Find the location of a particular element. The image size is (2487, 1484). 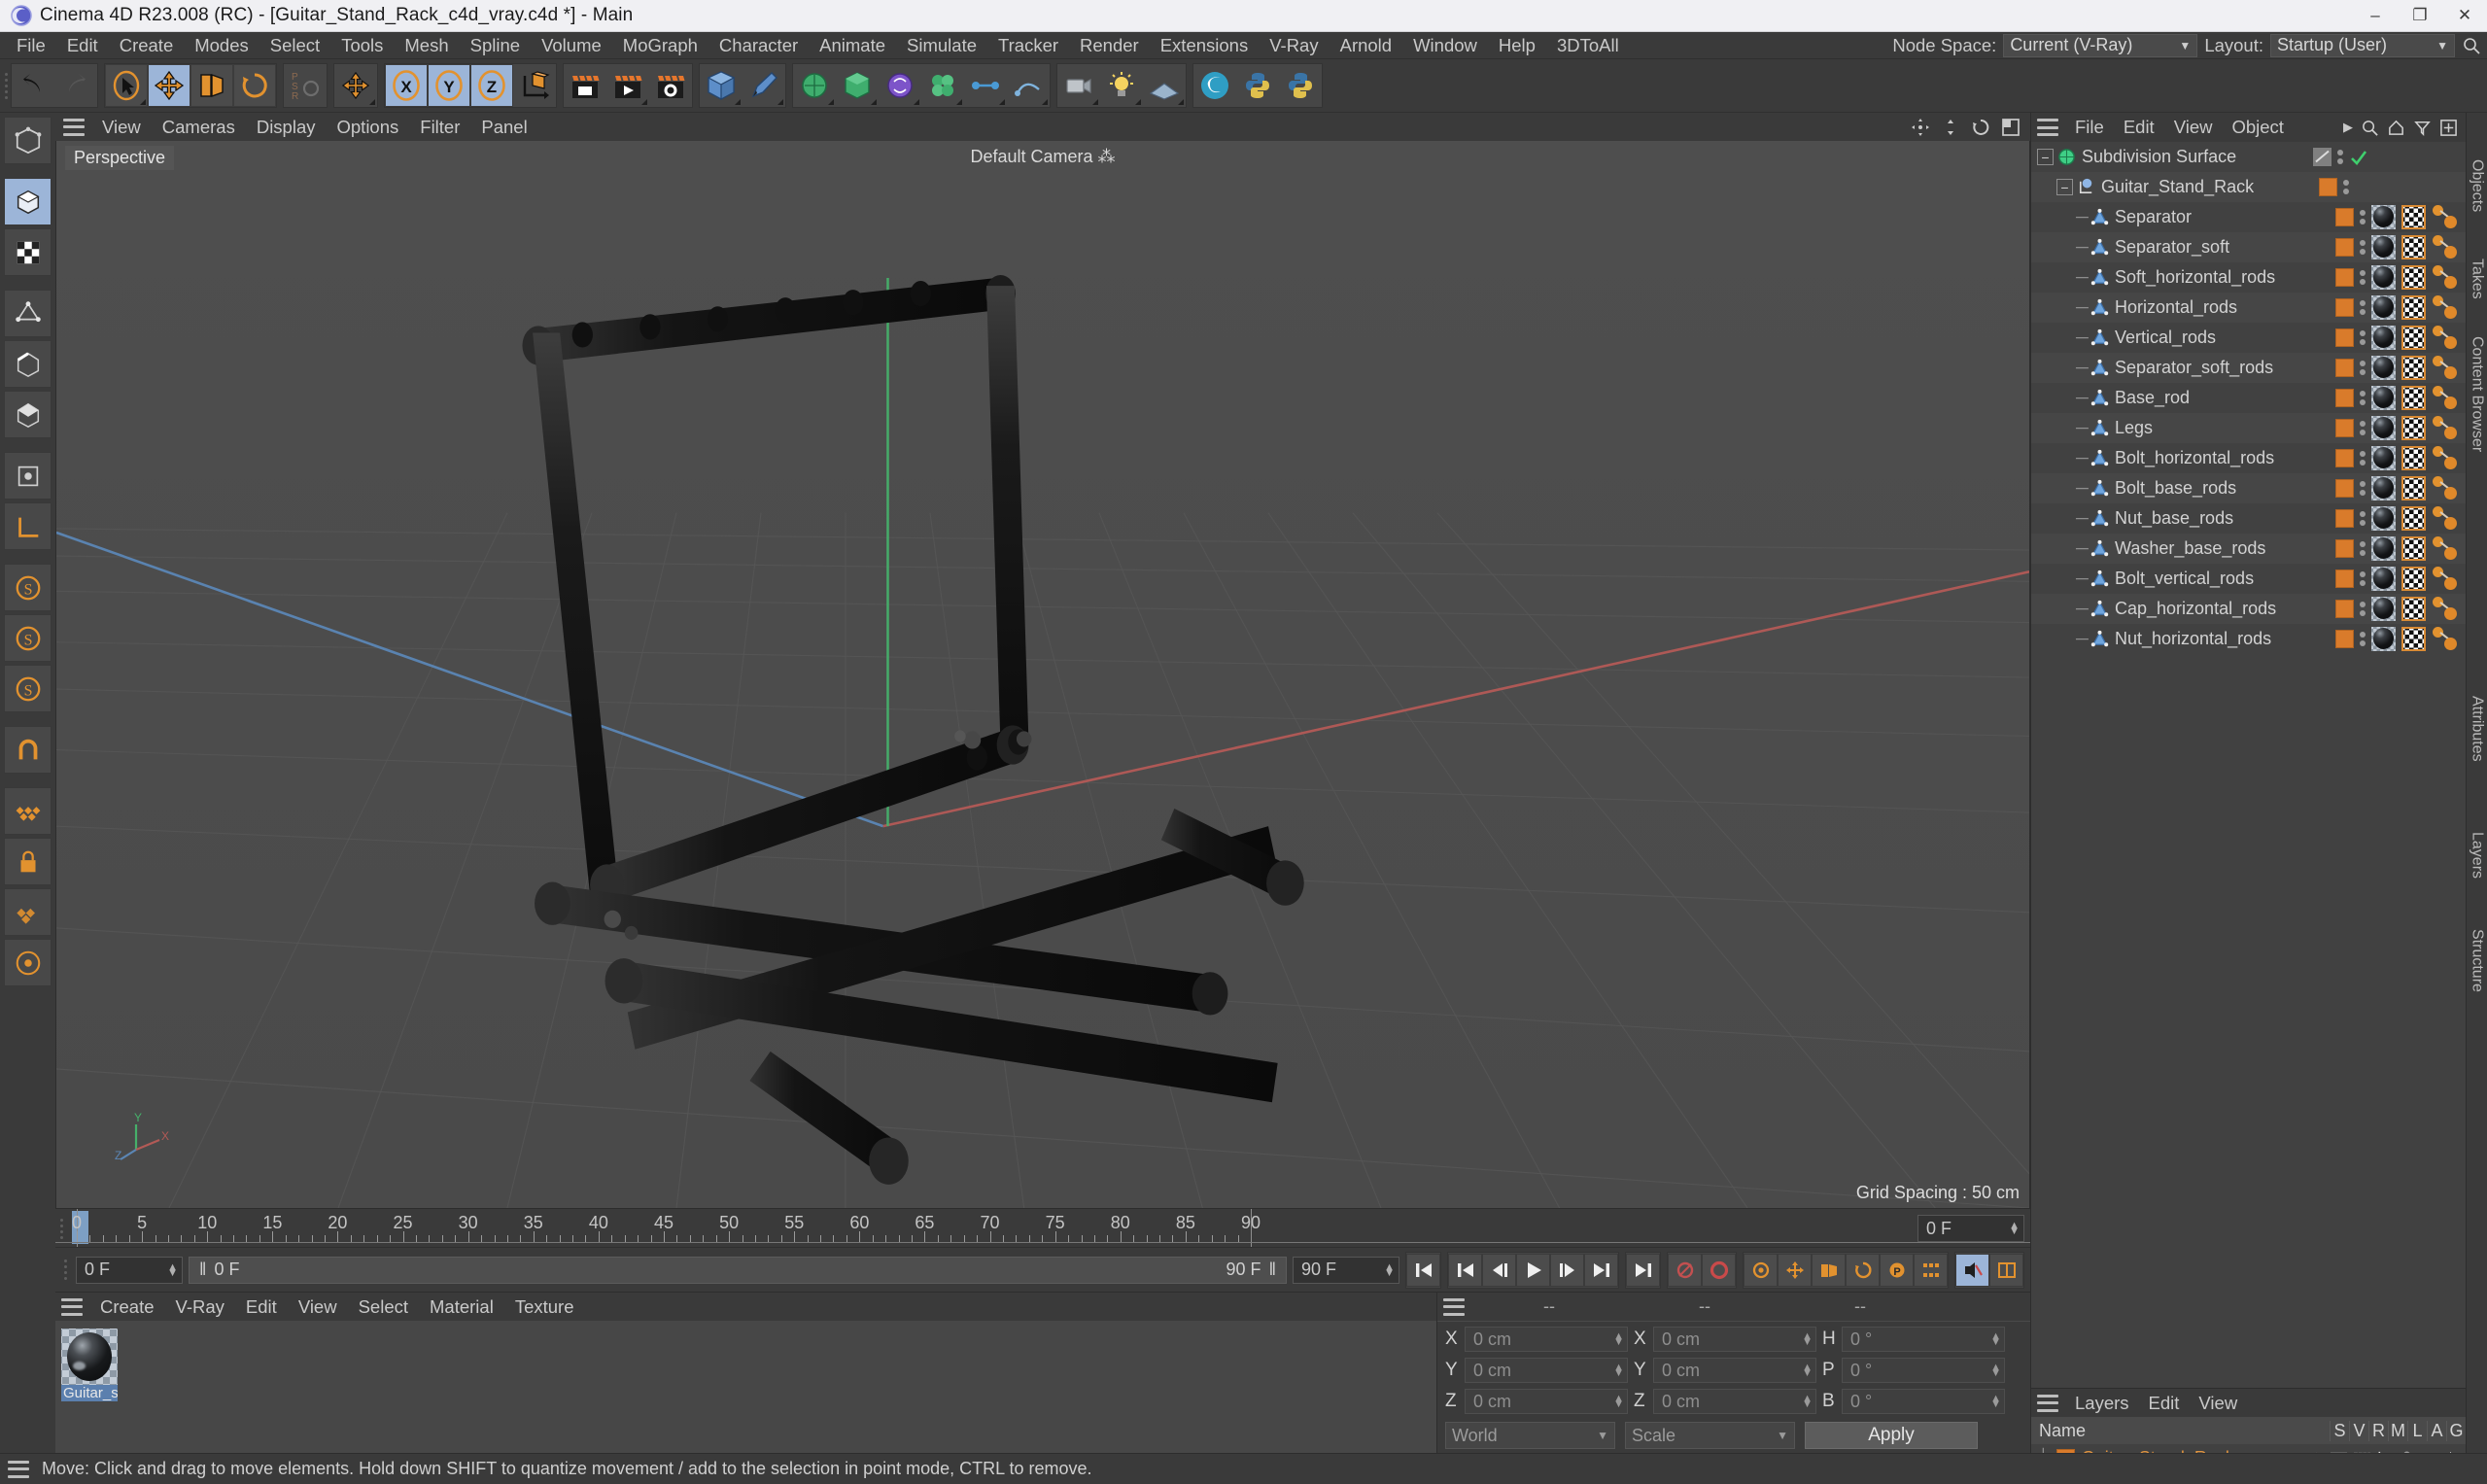

material-menu-material: Material is located at coordinates (461, 1307).